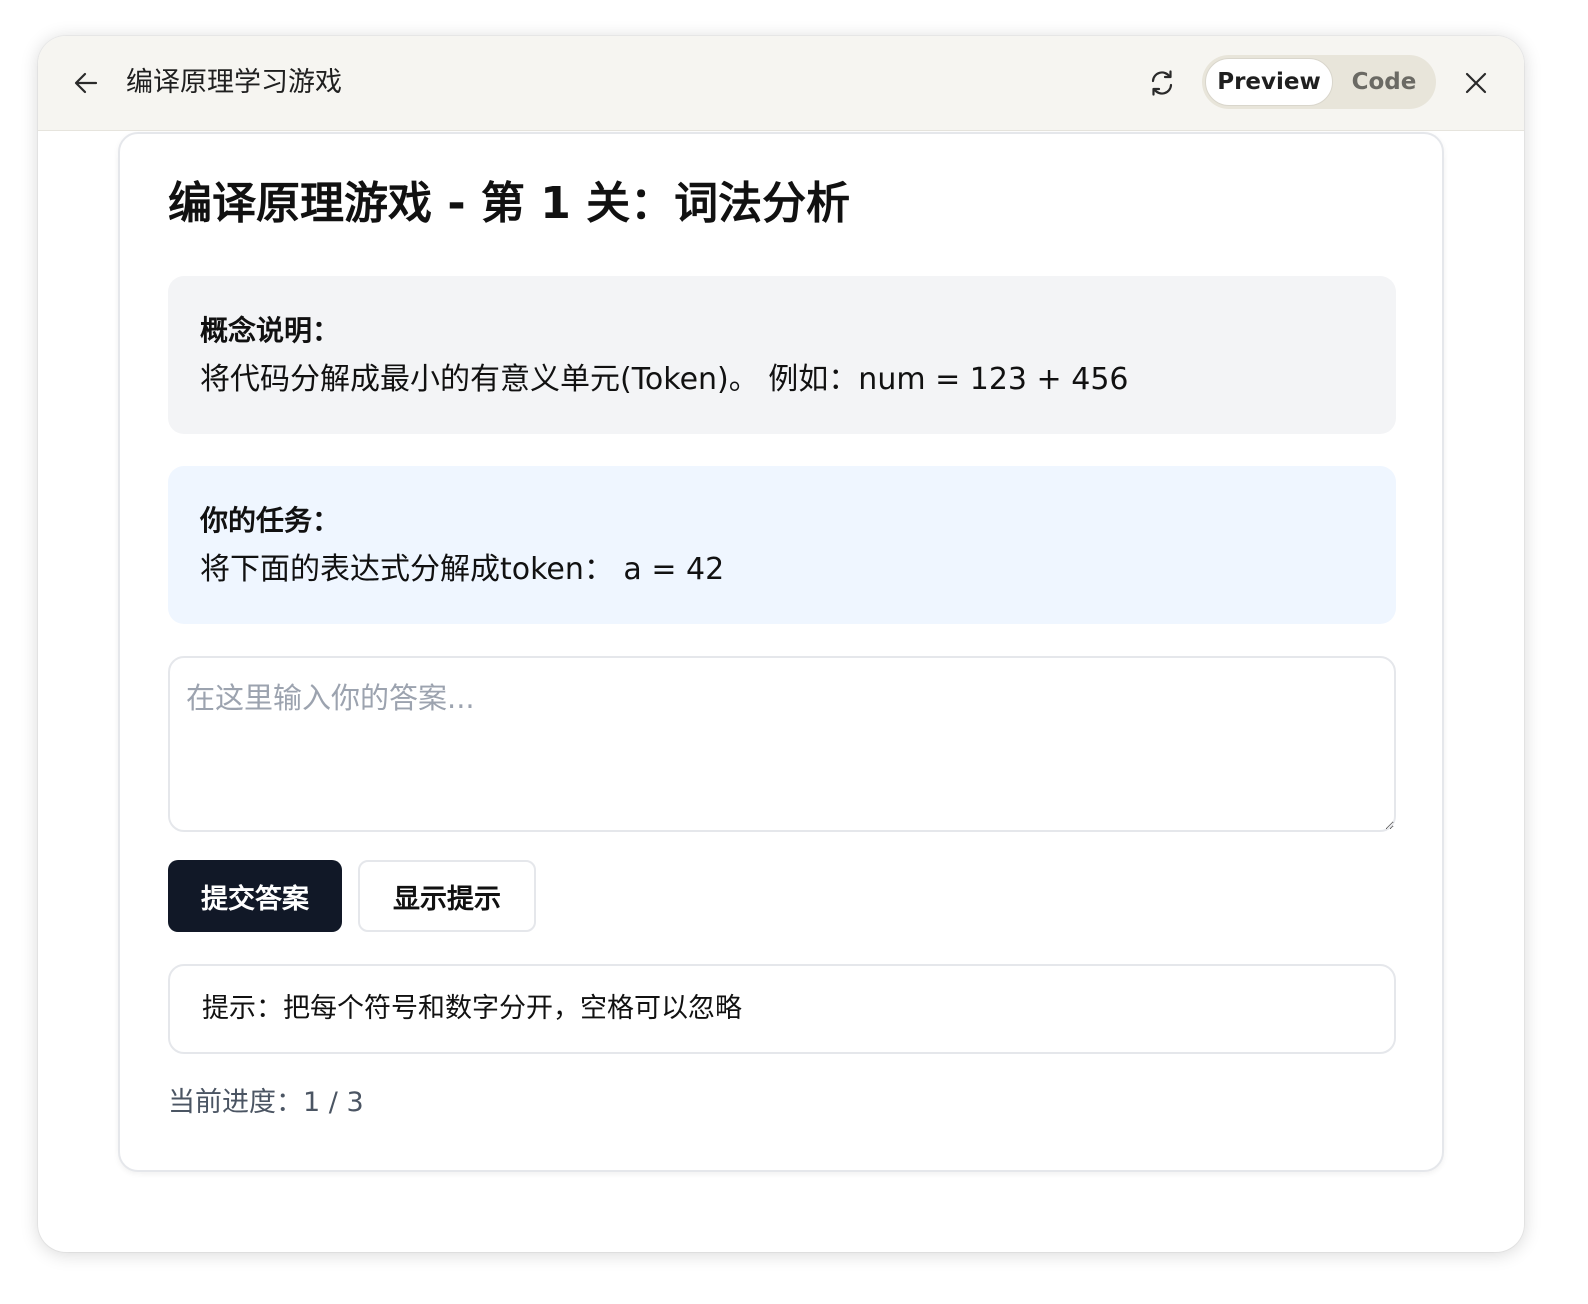 The width and height of the screenshot is (1588, 1304). I want to click on arrow-left-icon, so click(86, 83).